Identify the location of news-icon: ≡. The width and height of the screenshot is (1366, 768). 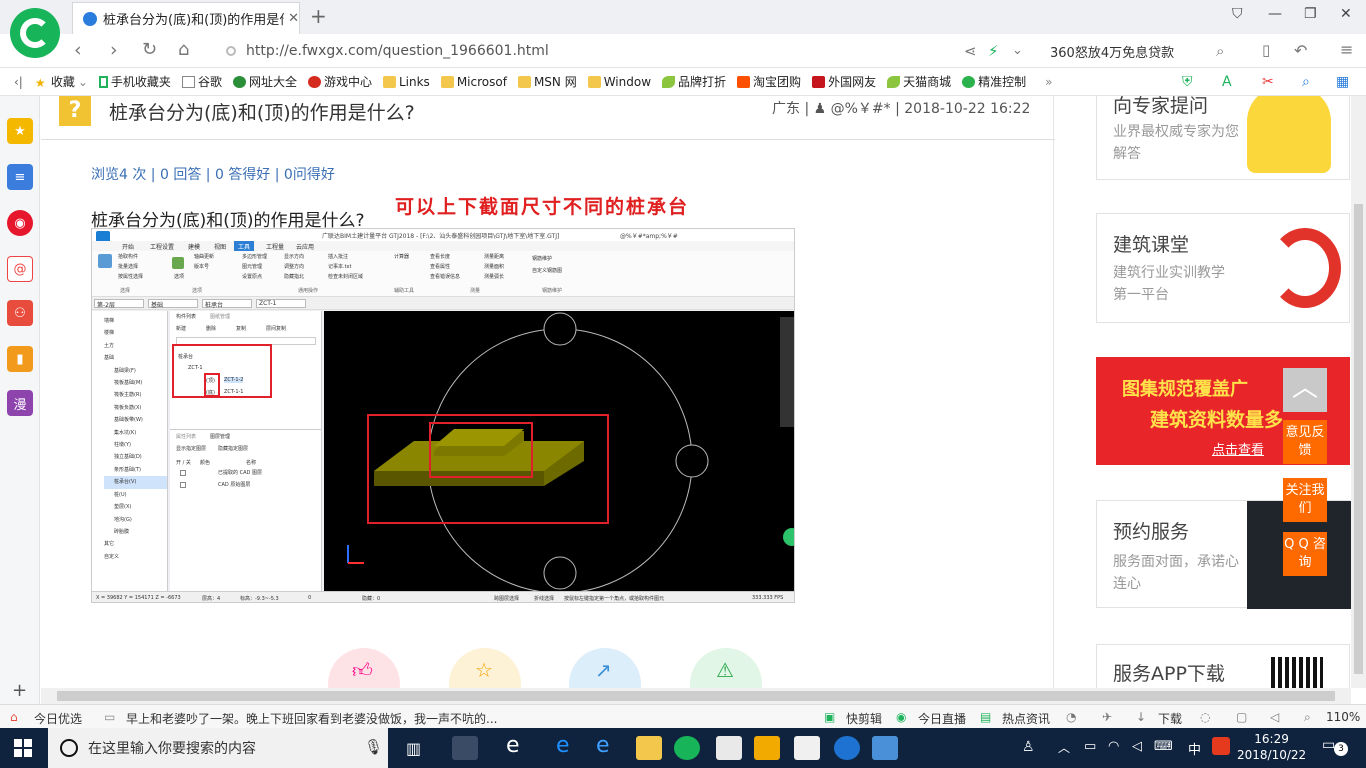
(20, 177).